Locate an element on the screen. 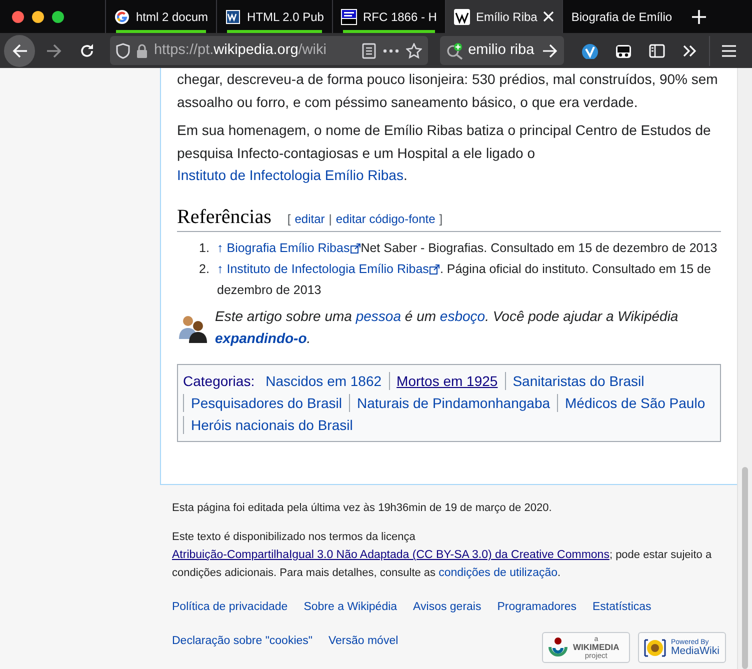  category-link: Naturais de Pindamonhangaba is located at coordinates (453, 403).